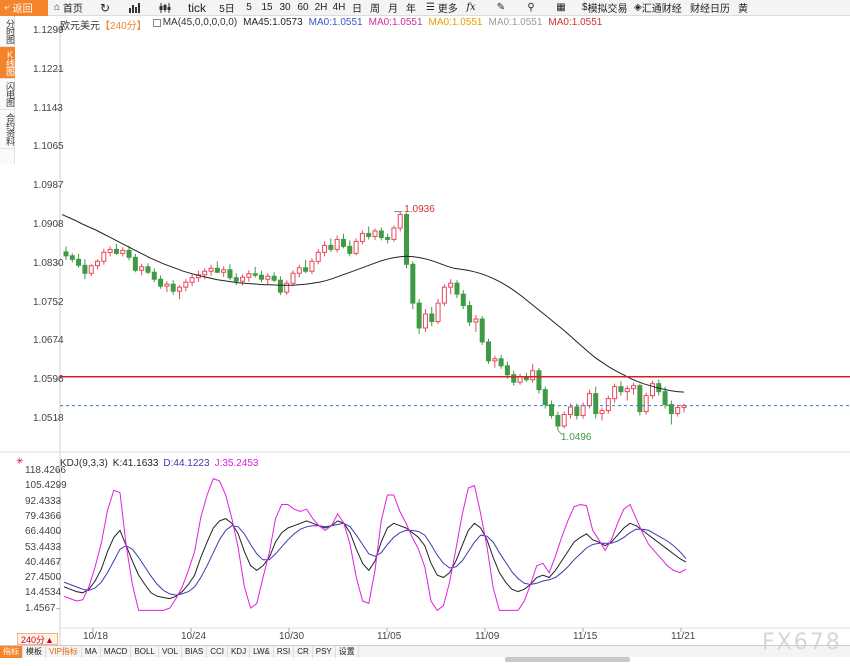 Image resolution: width=850 pixels, height=666 pixels. Describe the element at coordinates (64, 651) in the screenshot. I see `indicator-tab: VIP指标` at that location.